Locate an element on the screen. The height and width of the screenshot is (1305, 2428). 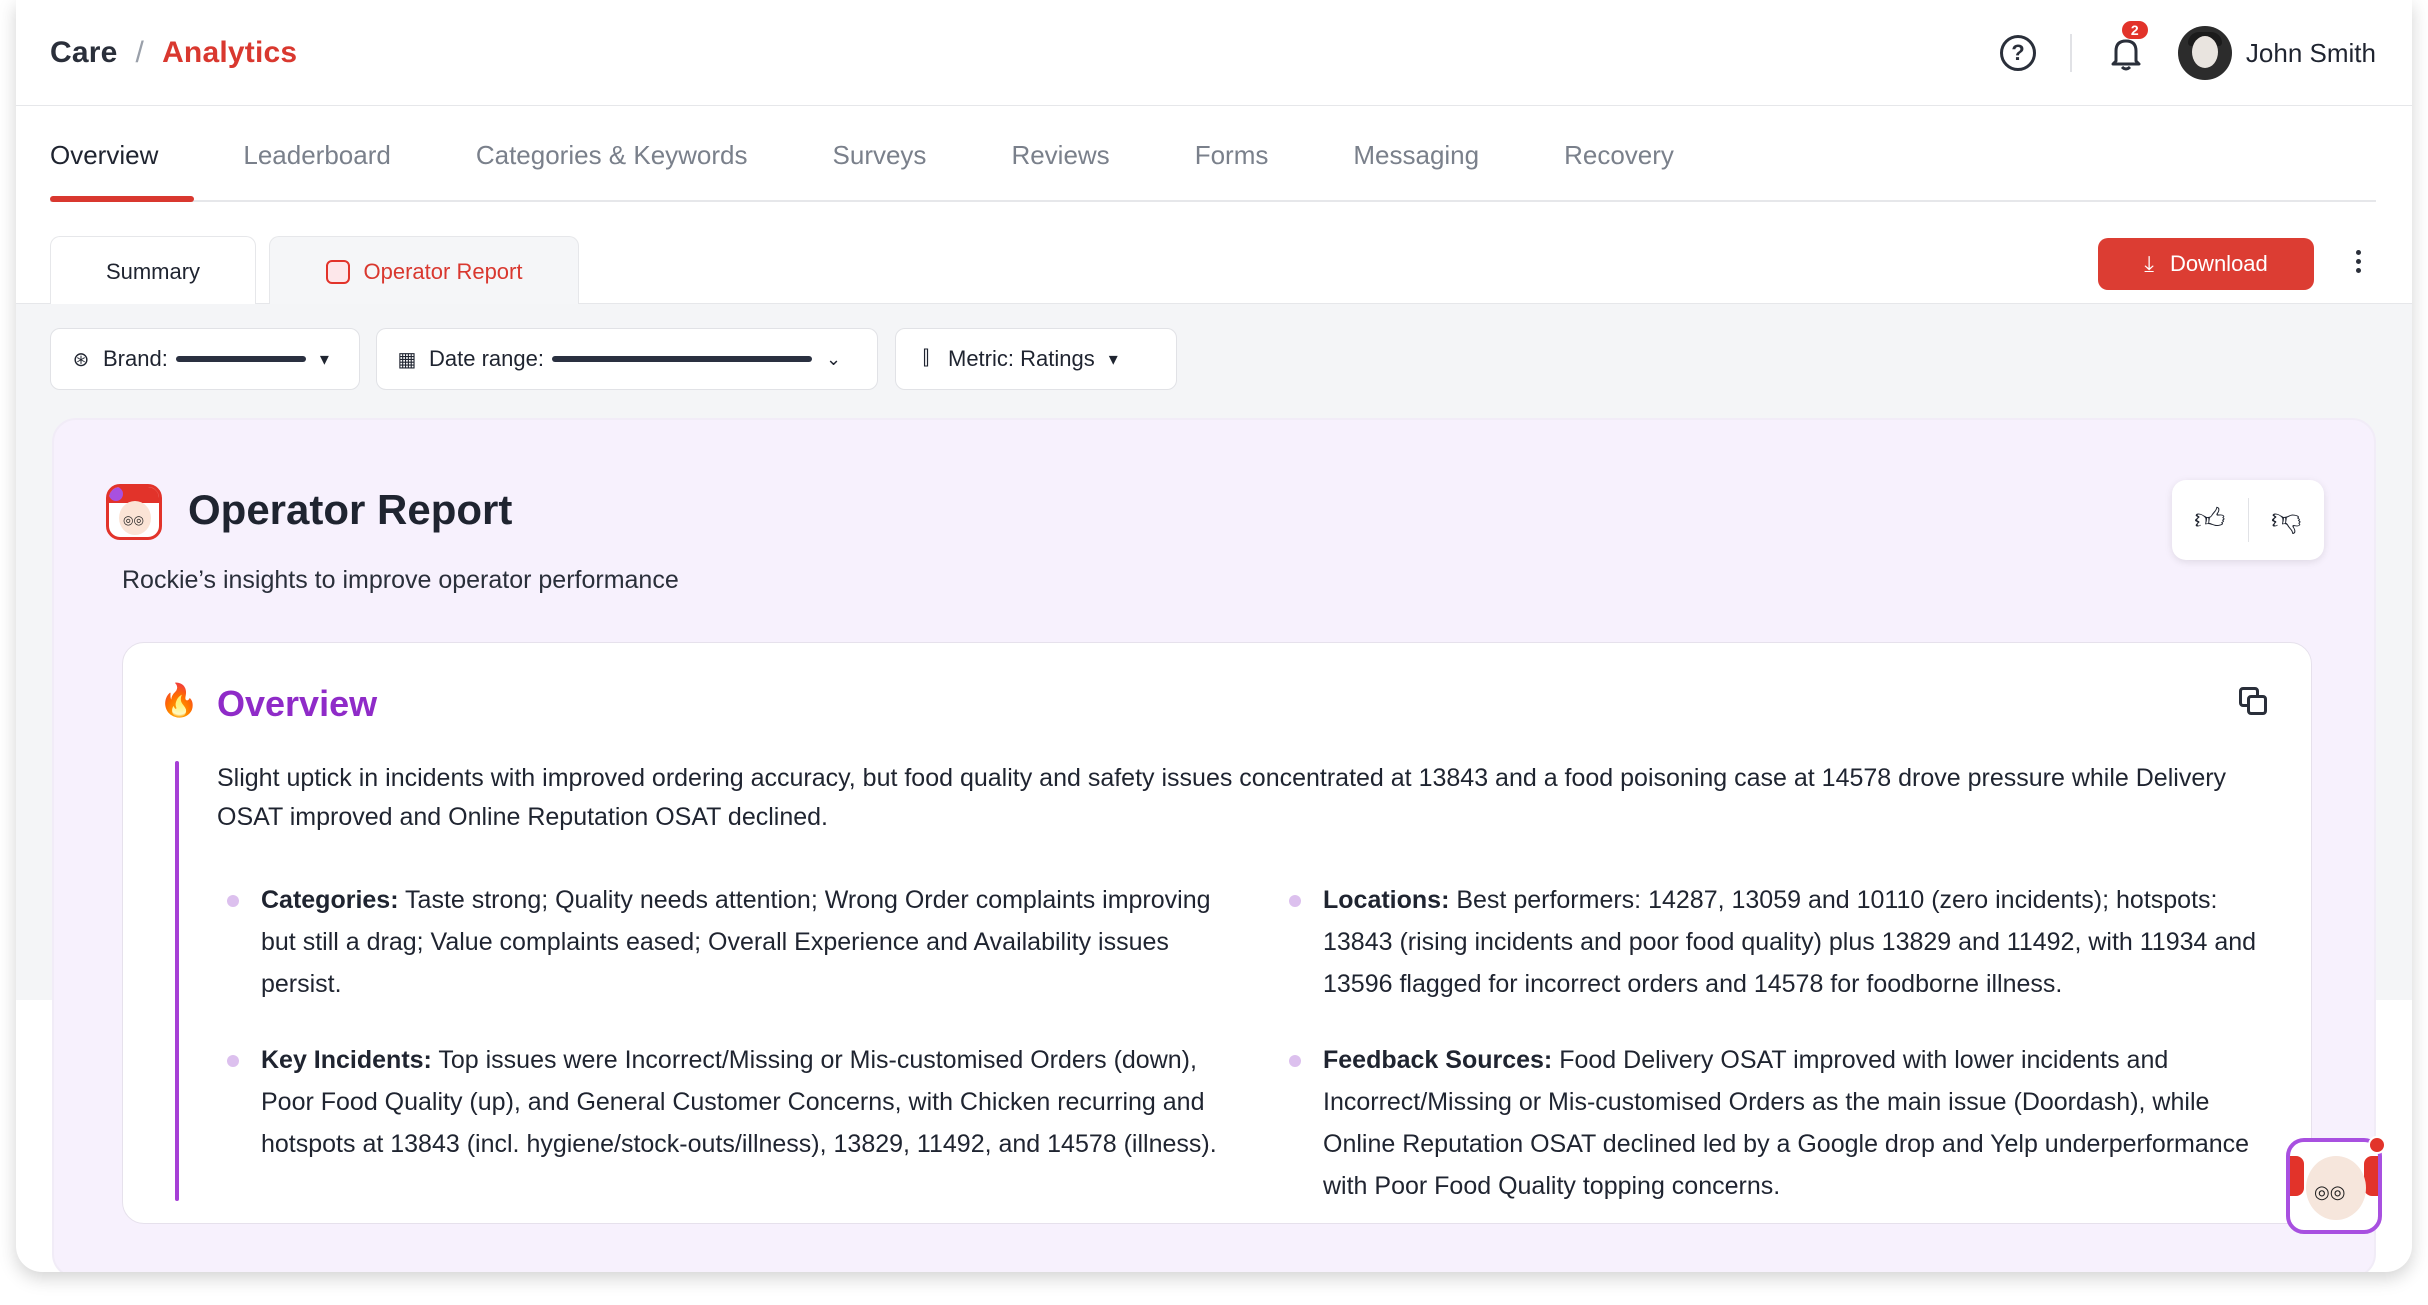
date-range-label: Date range: is located at coordinates (486, 358).